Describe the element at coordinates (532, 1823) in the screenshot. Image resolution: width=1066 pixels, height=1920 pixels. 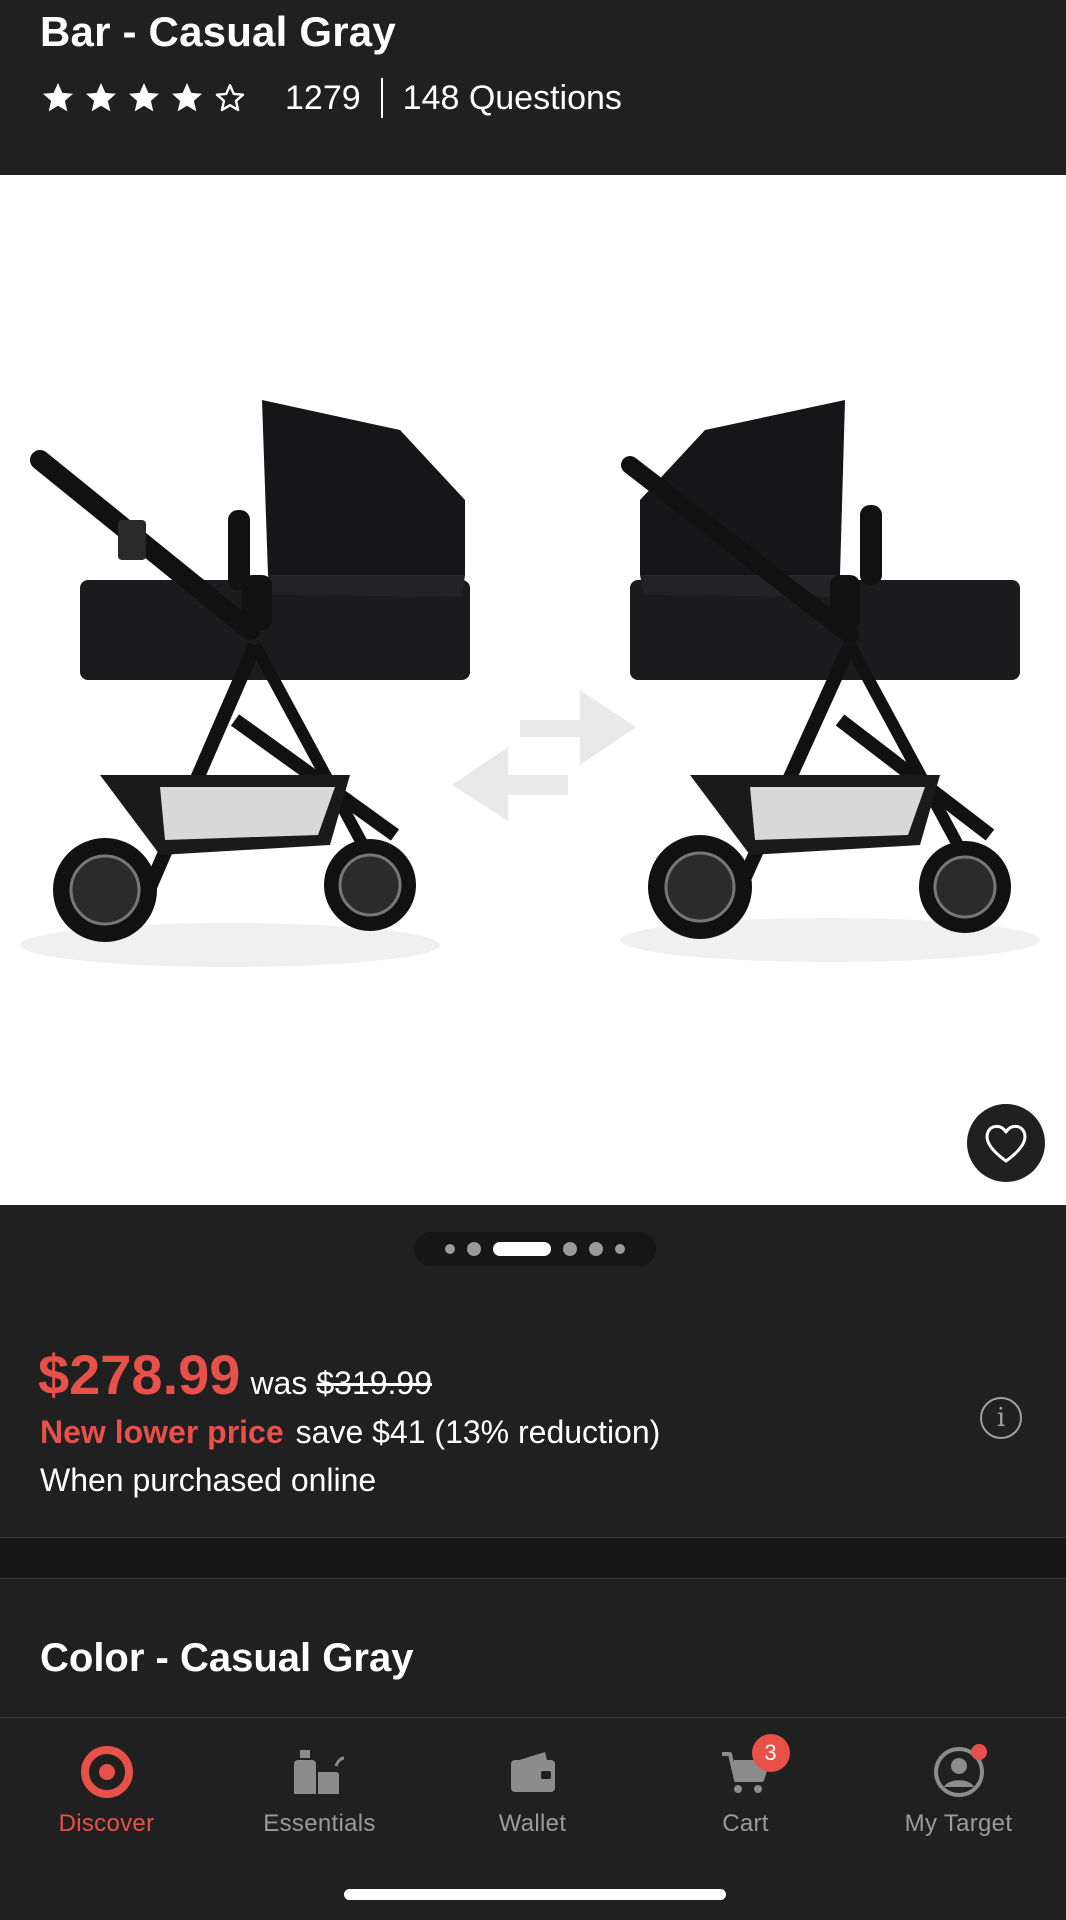
I see `tab-label: Wallet` at that location.